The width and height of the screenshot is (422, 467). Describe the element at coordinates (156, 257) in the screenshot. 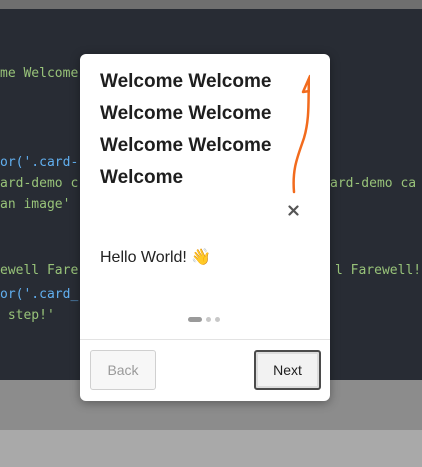

I see `tour-body-text: Hello World! 👋` at that location.